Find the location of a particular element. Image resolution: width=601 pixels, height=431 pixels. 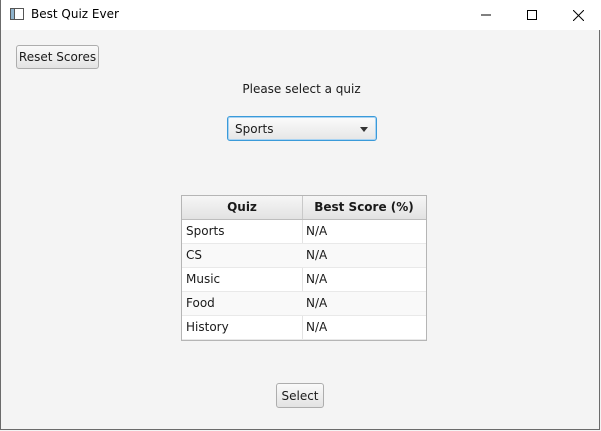

quiz-select-value: Sports is located at coordinates (254, 129).